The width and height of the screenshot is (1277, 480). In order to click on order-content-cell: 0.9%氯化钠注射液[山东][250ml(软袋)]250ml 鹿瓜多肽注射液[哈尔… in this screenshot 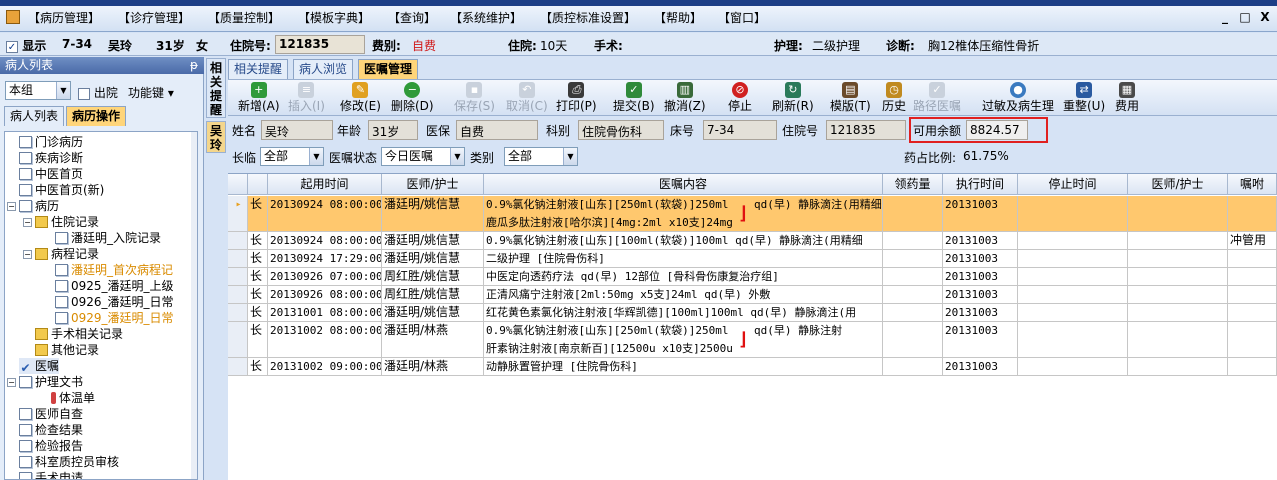, I will do `click(683, 214)`.